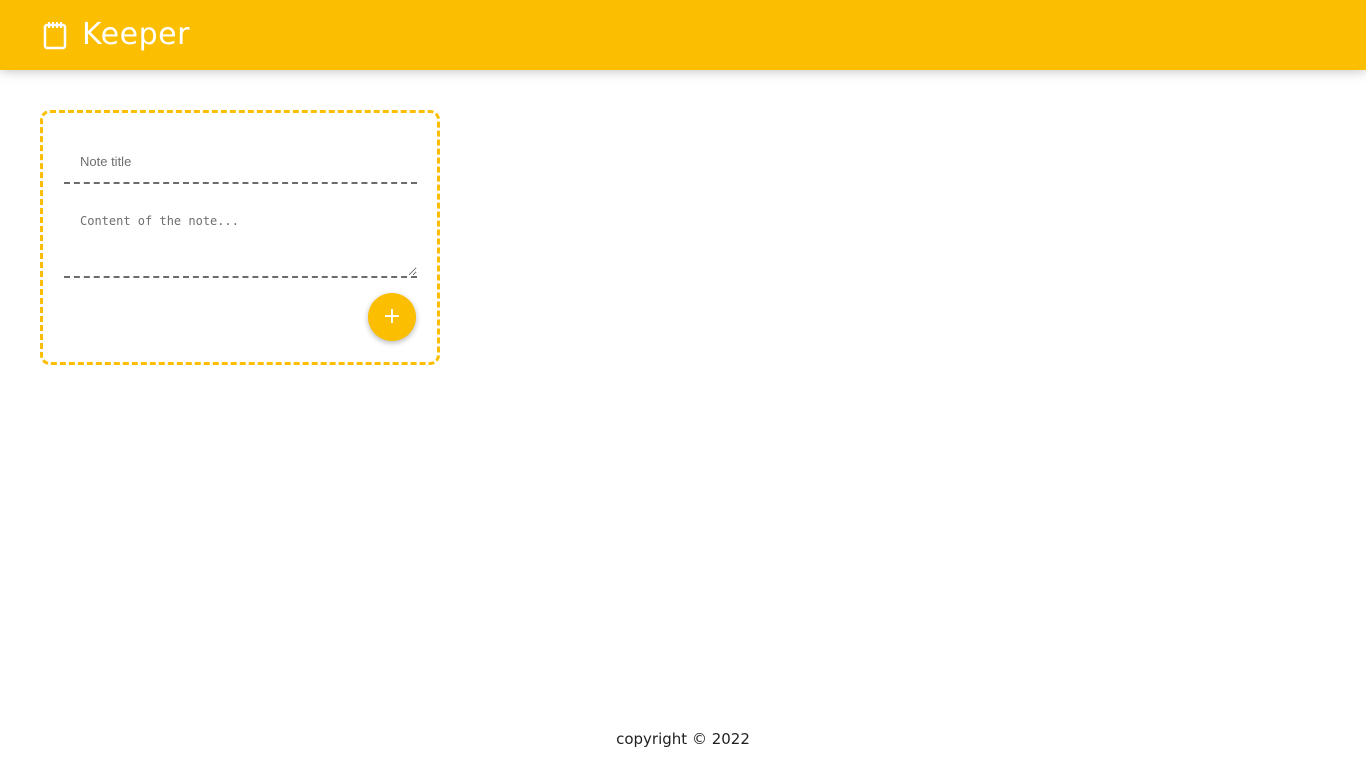 This screenshot has width=1366, height=768. I want to click on note-content-textarea, so click(240, 240).